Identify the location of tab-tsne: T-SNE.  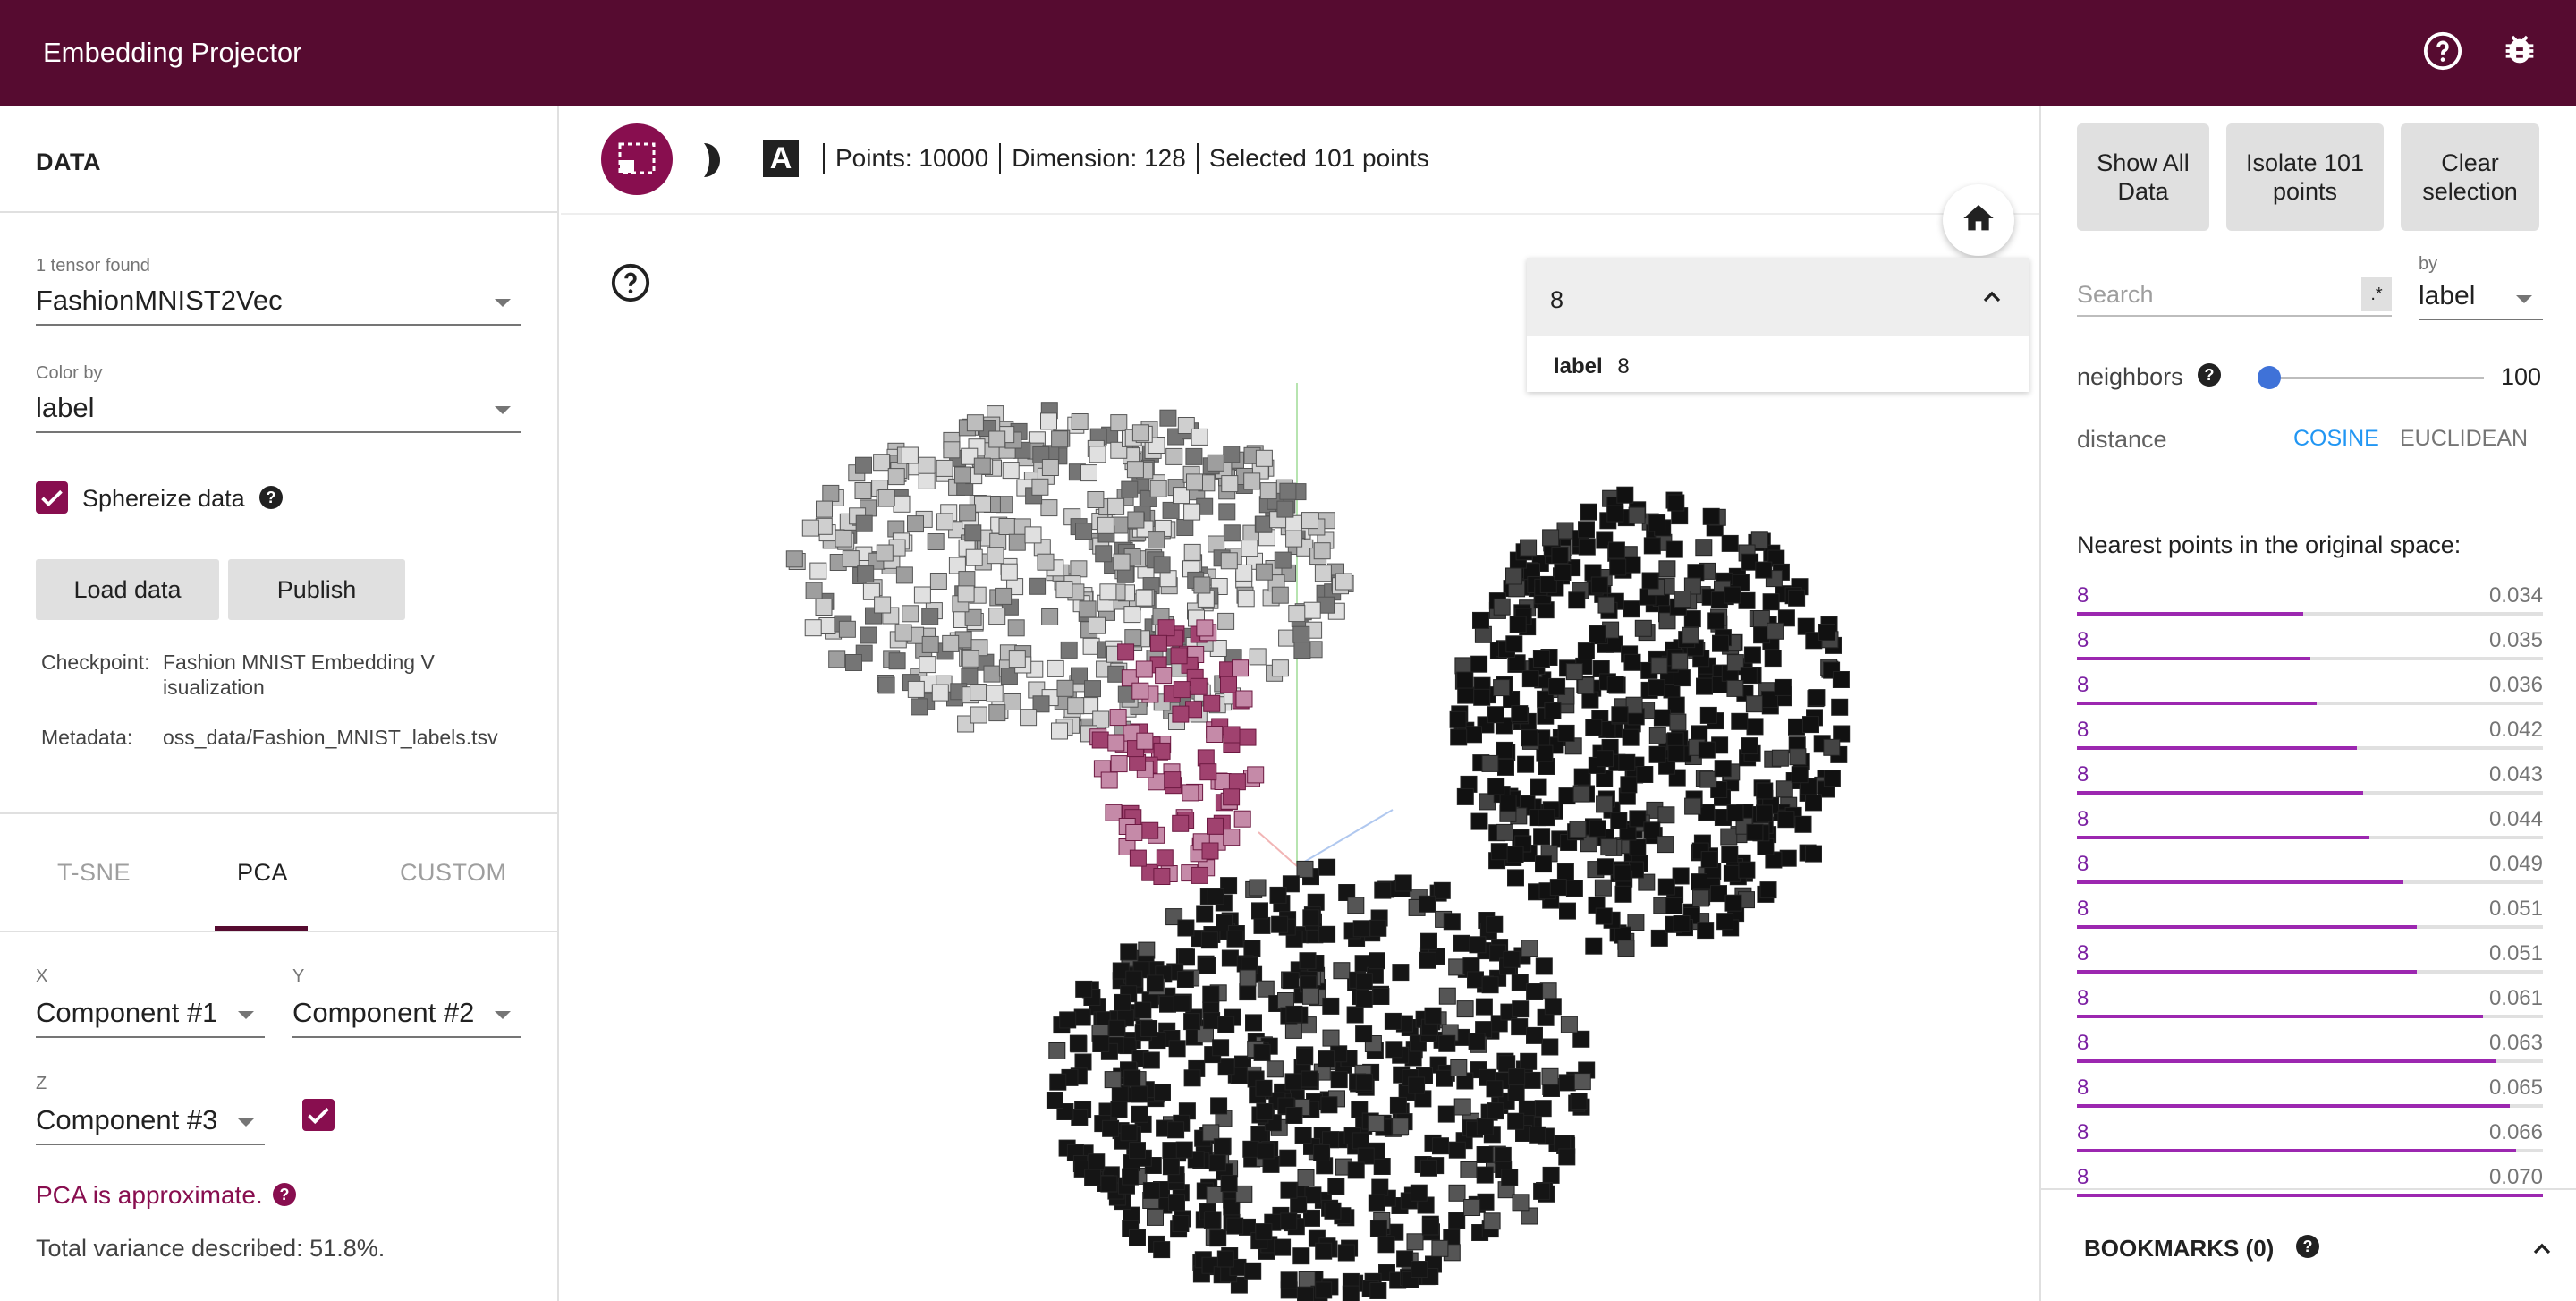
(94, 873).